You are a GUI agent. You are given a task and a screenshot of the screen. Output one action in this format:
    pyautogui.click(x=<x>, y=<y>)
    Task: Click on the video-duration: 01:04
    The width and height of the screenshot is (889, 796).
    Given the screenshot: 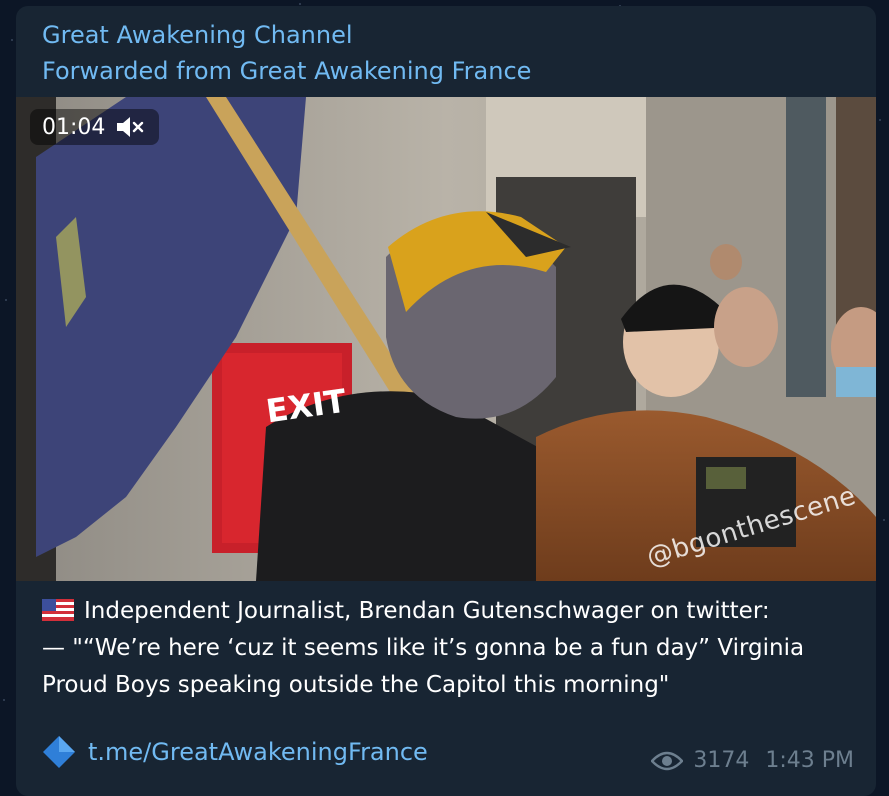 What is the action you would take?
    pyautogui.click(x=74, y=127)
    